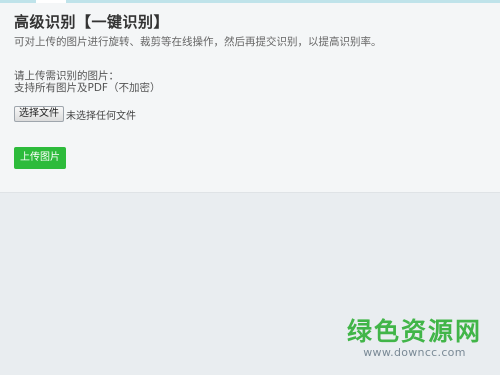  I want to click on page-description: 可对上传的图片进行旋转、裁剪等在线操作，然后再提交识别，以提高识别率。, so click(198, 42).